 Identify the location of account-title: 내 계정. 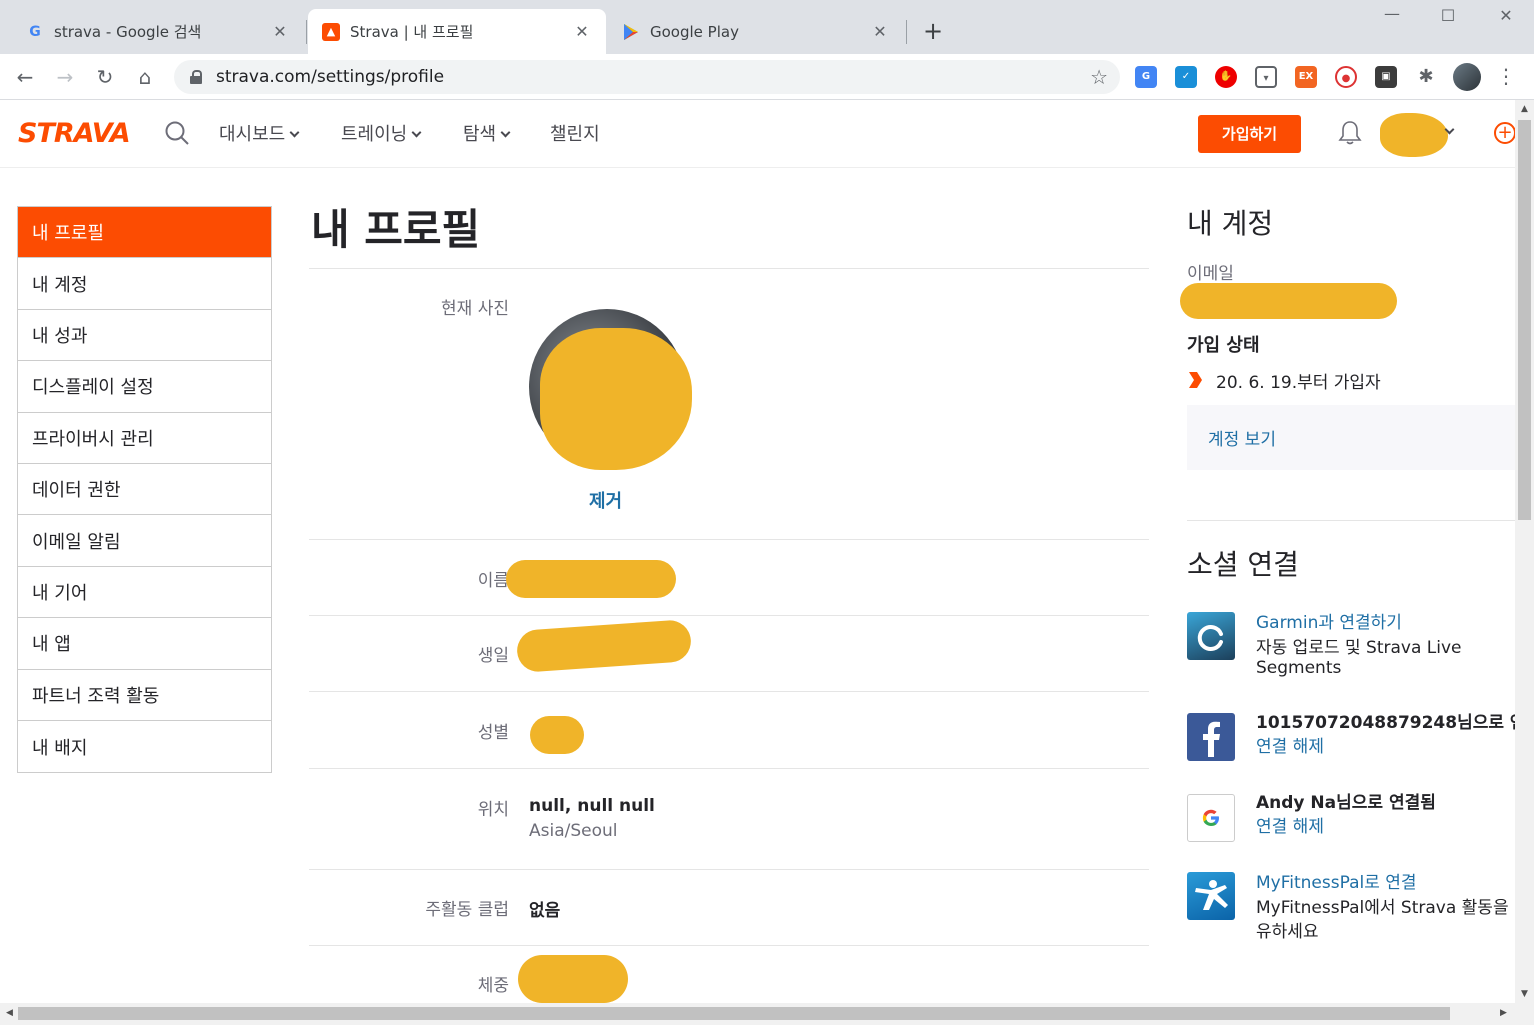
(1230, 223).